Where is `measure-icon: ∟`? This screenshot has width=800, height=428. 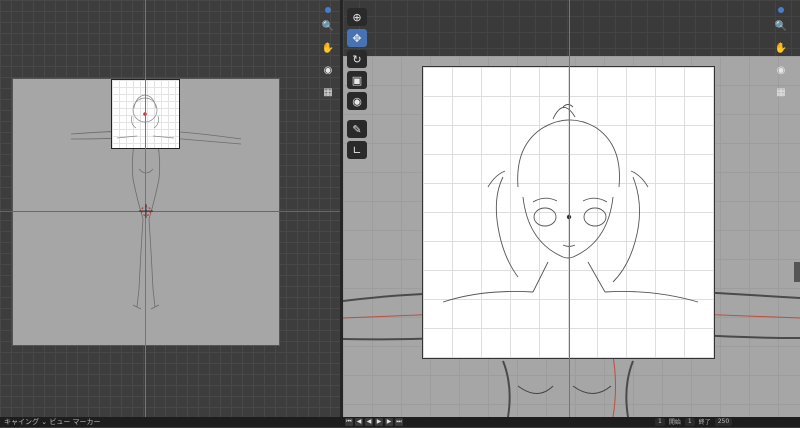 measure-icon: ∟ is located at coordinates (357, 150).